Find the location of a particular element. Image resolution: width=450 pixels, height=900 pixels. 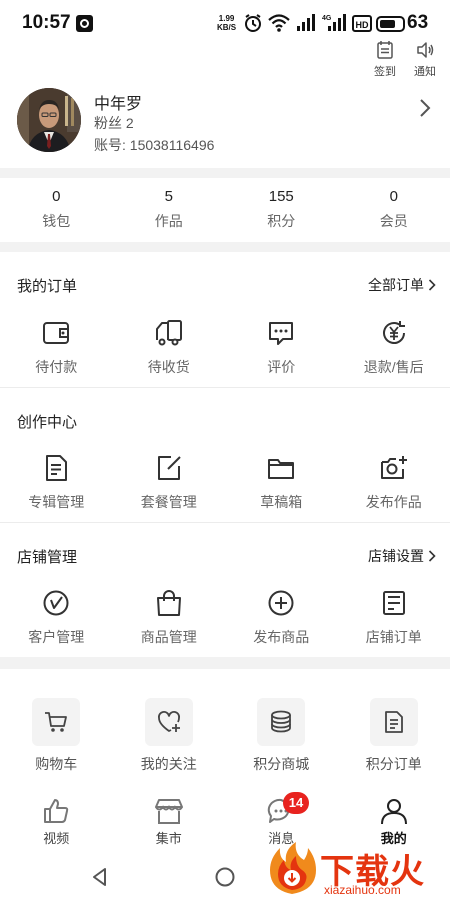

doc-list-icon is located at coordinates (393, 722).